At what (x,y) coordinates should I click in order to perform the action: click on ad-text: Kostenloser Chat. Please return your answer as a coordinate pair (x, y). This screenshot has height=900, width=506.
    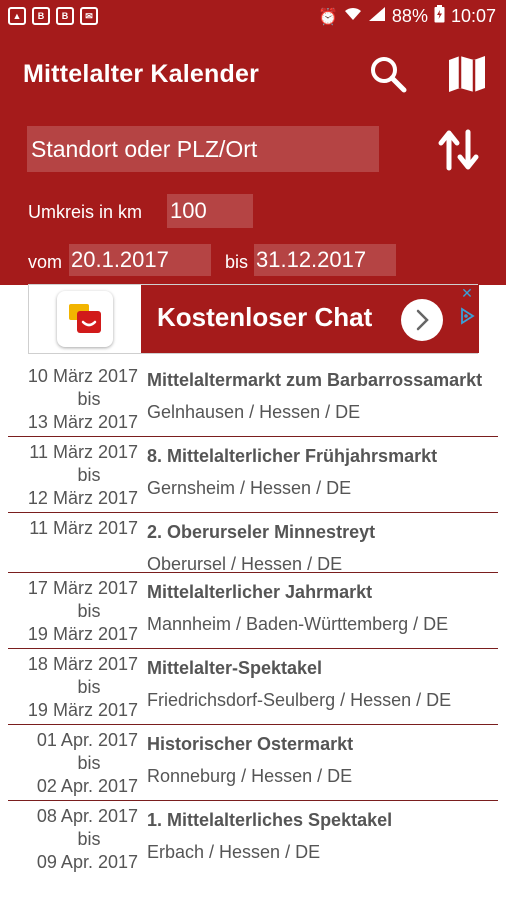
    Looking at the image, I should click on (265, 317).